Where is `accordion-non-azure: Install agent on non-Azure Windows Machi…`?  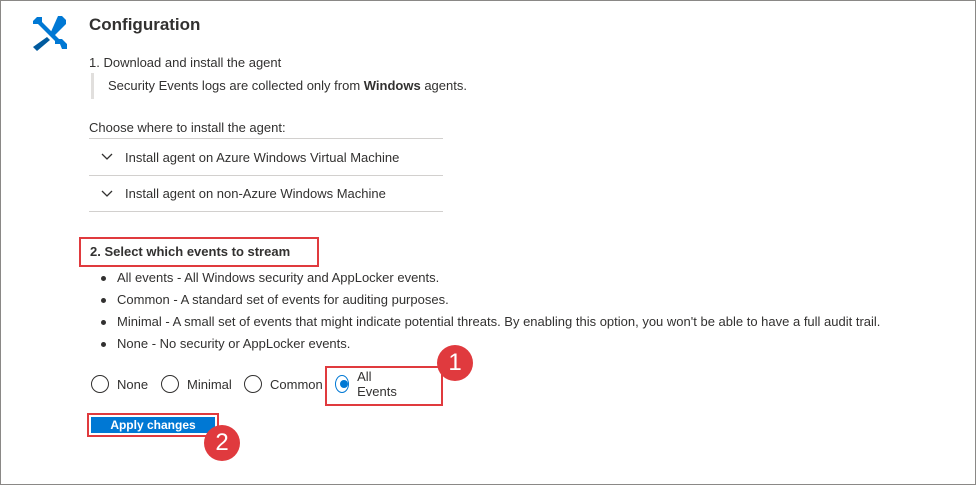 accordion-non-azure: Install agent on non-Azure Windows Machi… is located at coordinates (266, 193).